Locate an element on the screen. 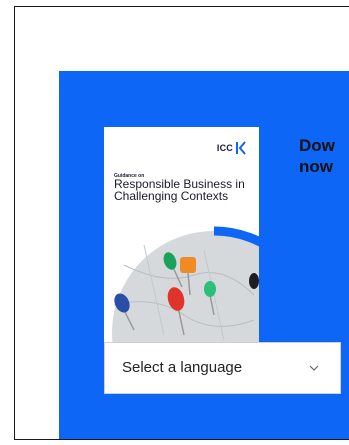  pin-dark is located at coordinates (254, 281).